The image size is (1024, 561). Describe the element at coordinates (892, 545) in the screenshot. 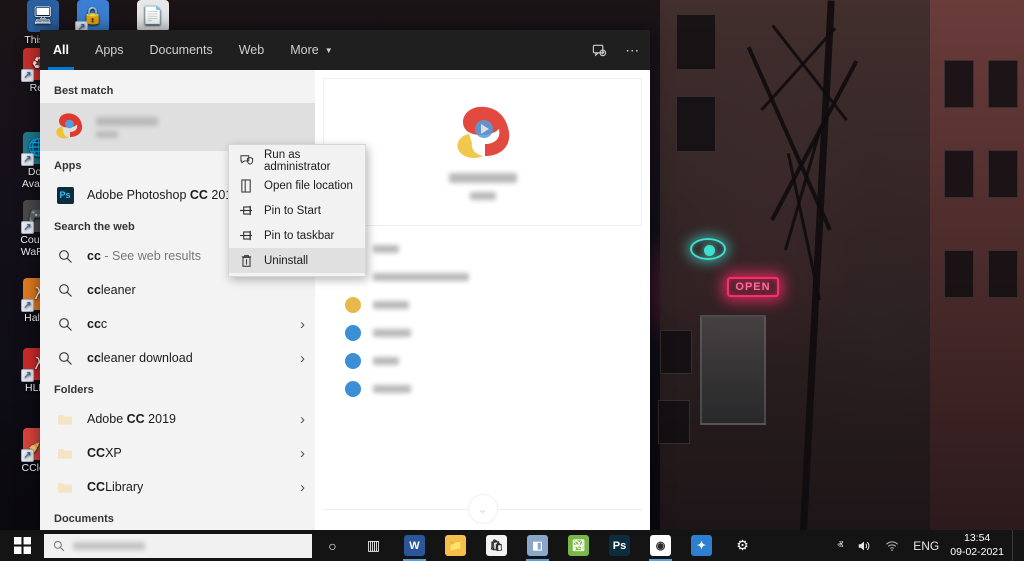

I see `tray-network-icon` at that location.